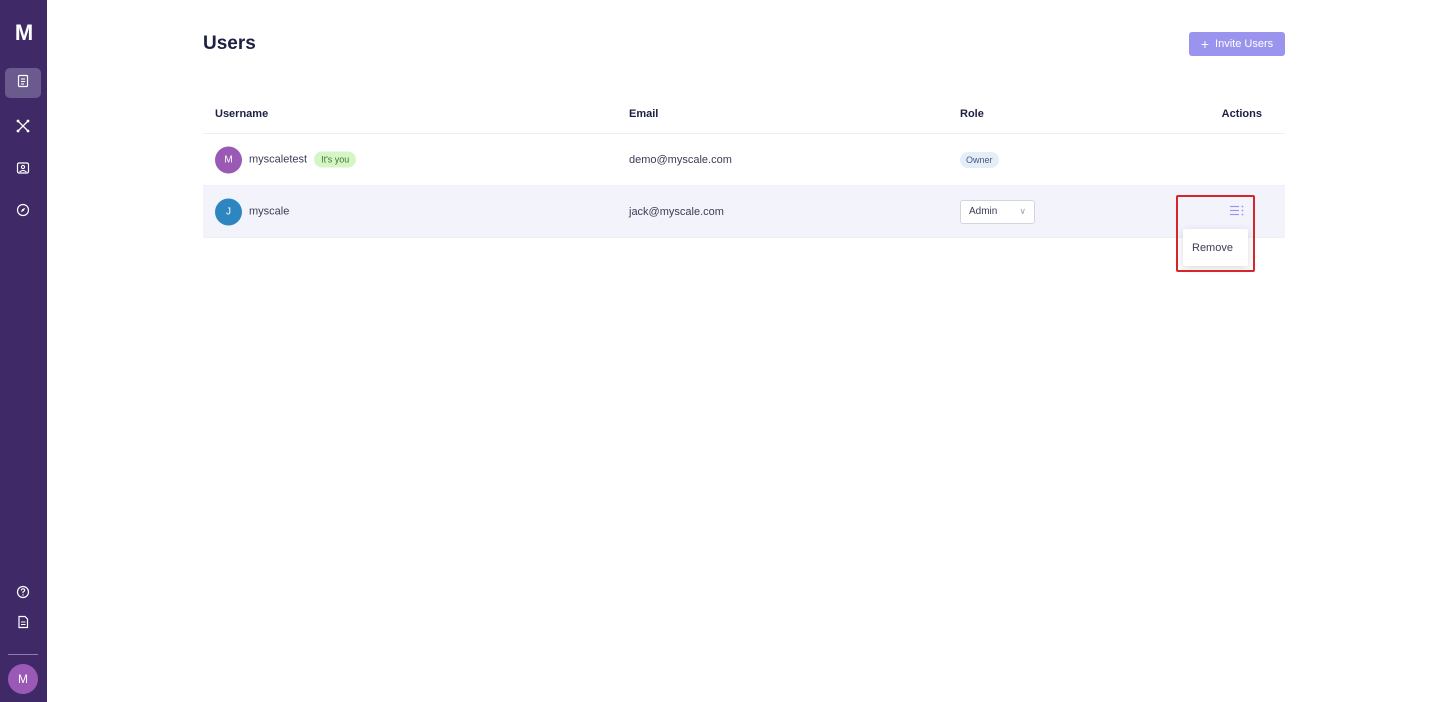 This screenshot has width=1440, height=702. I want to click on email: demo@myscale.com, so click(680, 159).